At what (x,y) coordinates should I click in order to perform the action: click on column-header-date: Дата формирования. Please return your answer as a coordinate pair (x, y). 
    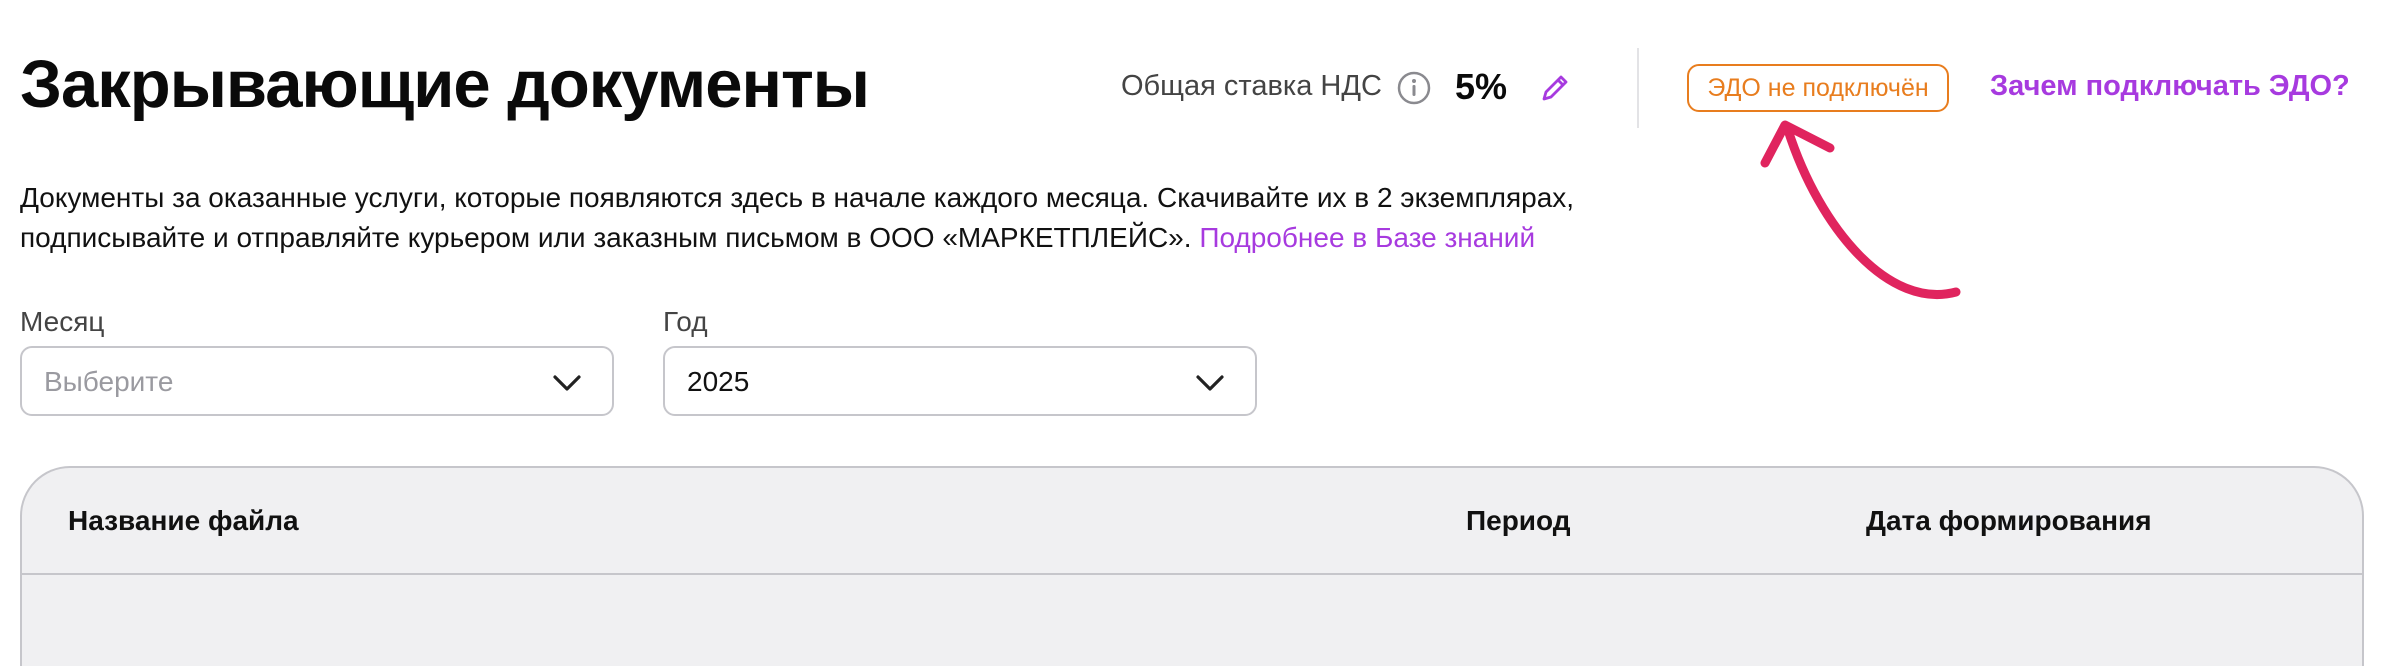
    Looking at the image, I should click on (2009, 521).